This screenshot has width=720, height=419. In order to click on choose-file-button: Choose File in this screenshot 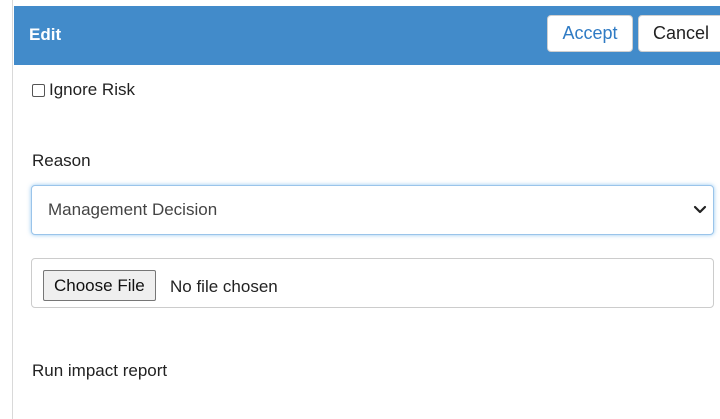, I will do `click(99, 285)`.